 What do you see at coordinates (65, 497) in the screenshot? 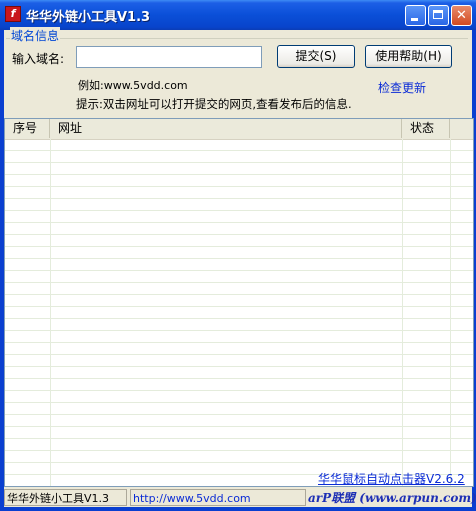
I see `status-app-name: 华华外链小工具V1.3` at bounding box center [65, 497].